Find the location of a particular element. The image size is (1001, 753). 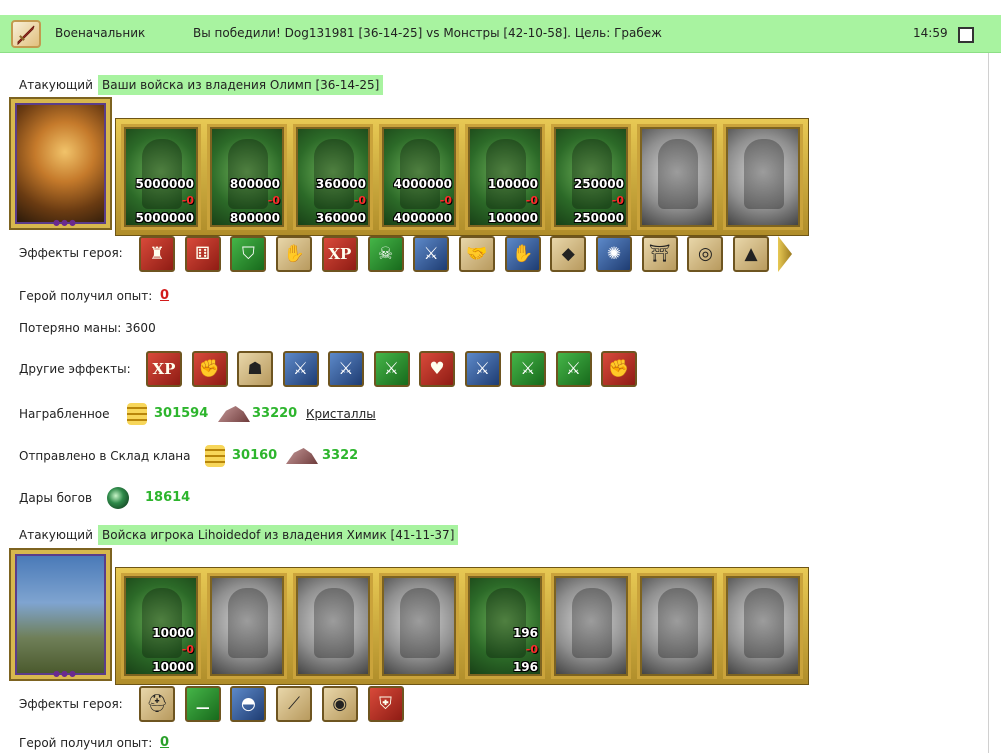

unit-slot: 4000000 -0 4000000 is located at coordinates (419, 177).